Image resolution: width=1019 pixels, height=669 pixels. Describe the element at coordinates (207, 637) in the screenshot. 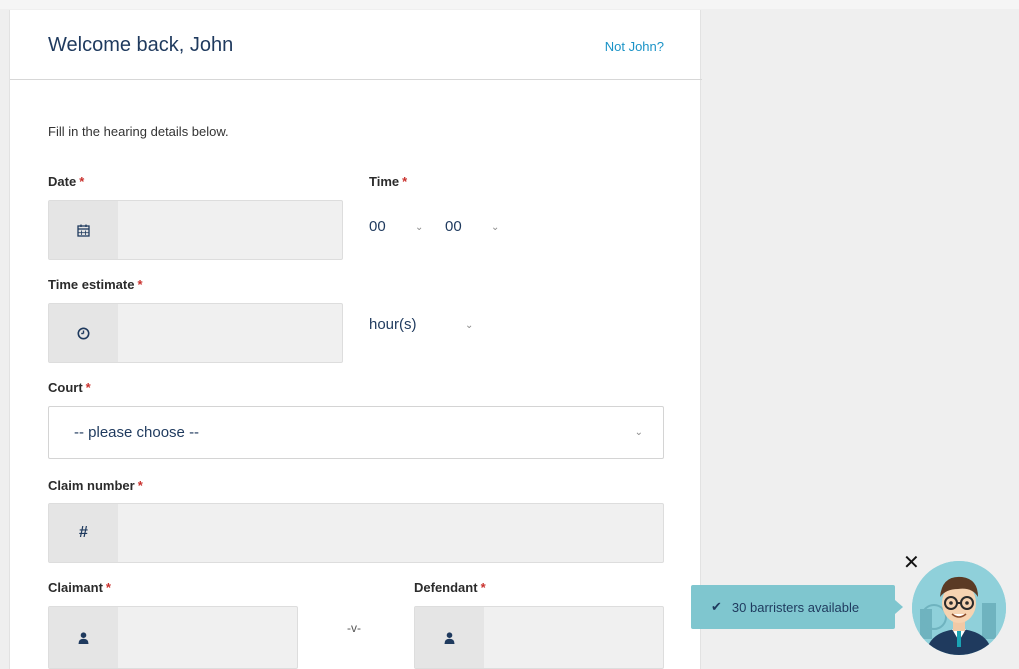

I see `claimant-input` at that location.